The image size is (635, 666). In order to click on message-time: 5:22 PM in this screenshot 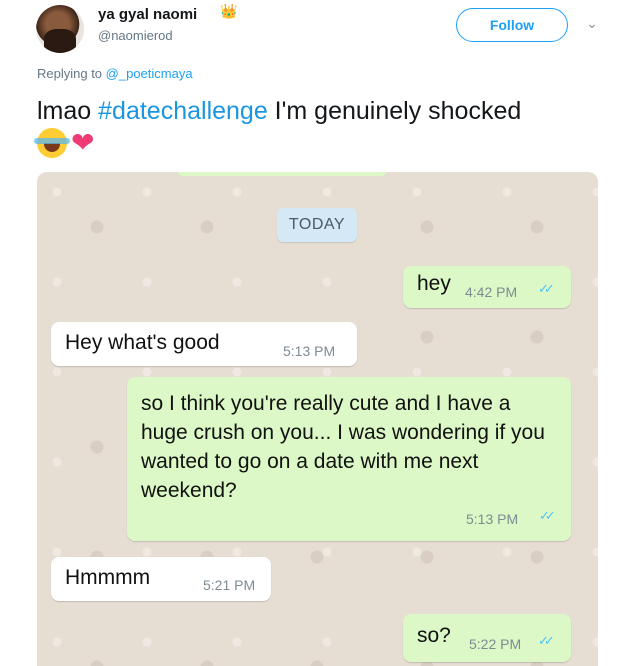, I will do `click(495, 644)`.